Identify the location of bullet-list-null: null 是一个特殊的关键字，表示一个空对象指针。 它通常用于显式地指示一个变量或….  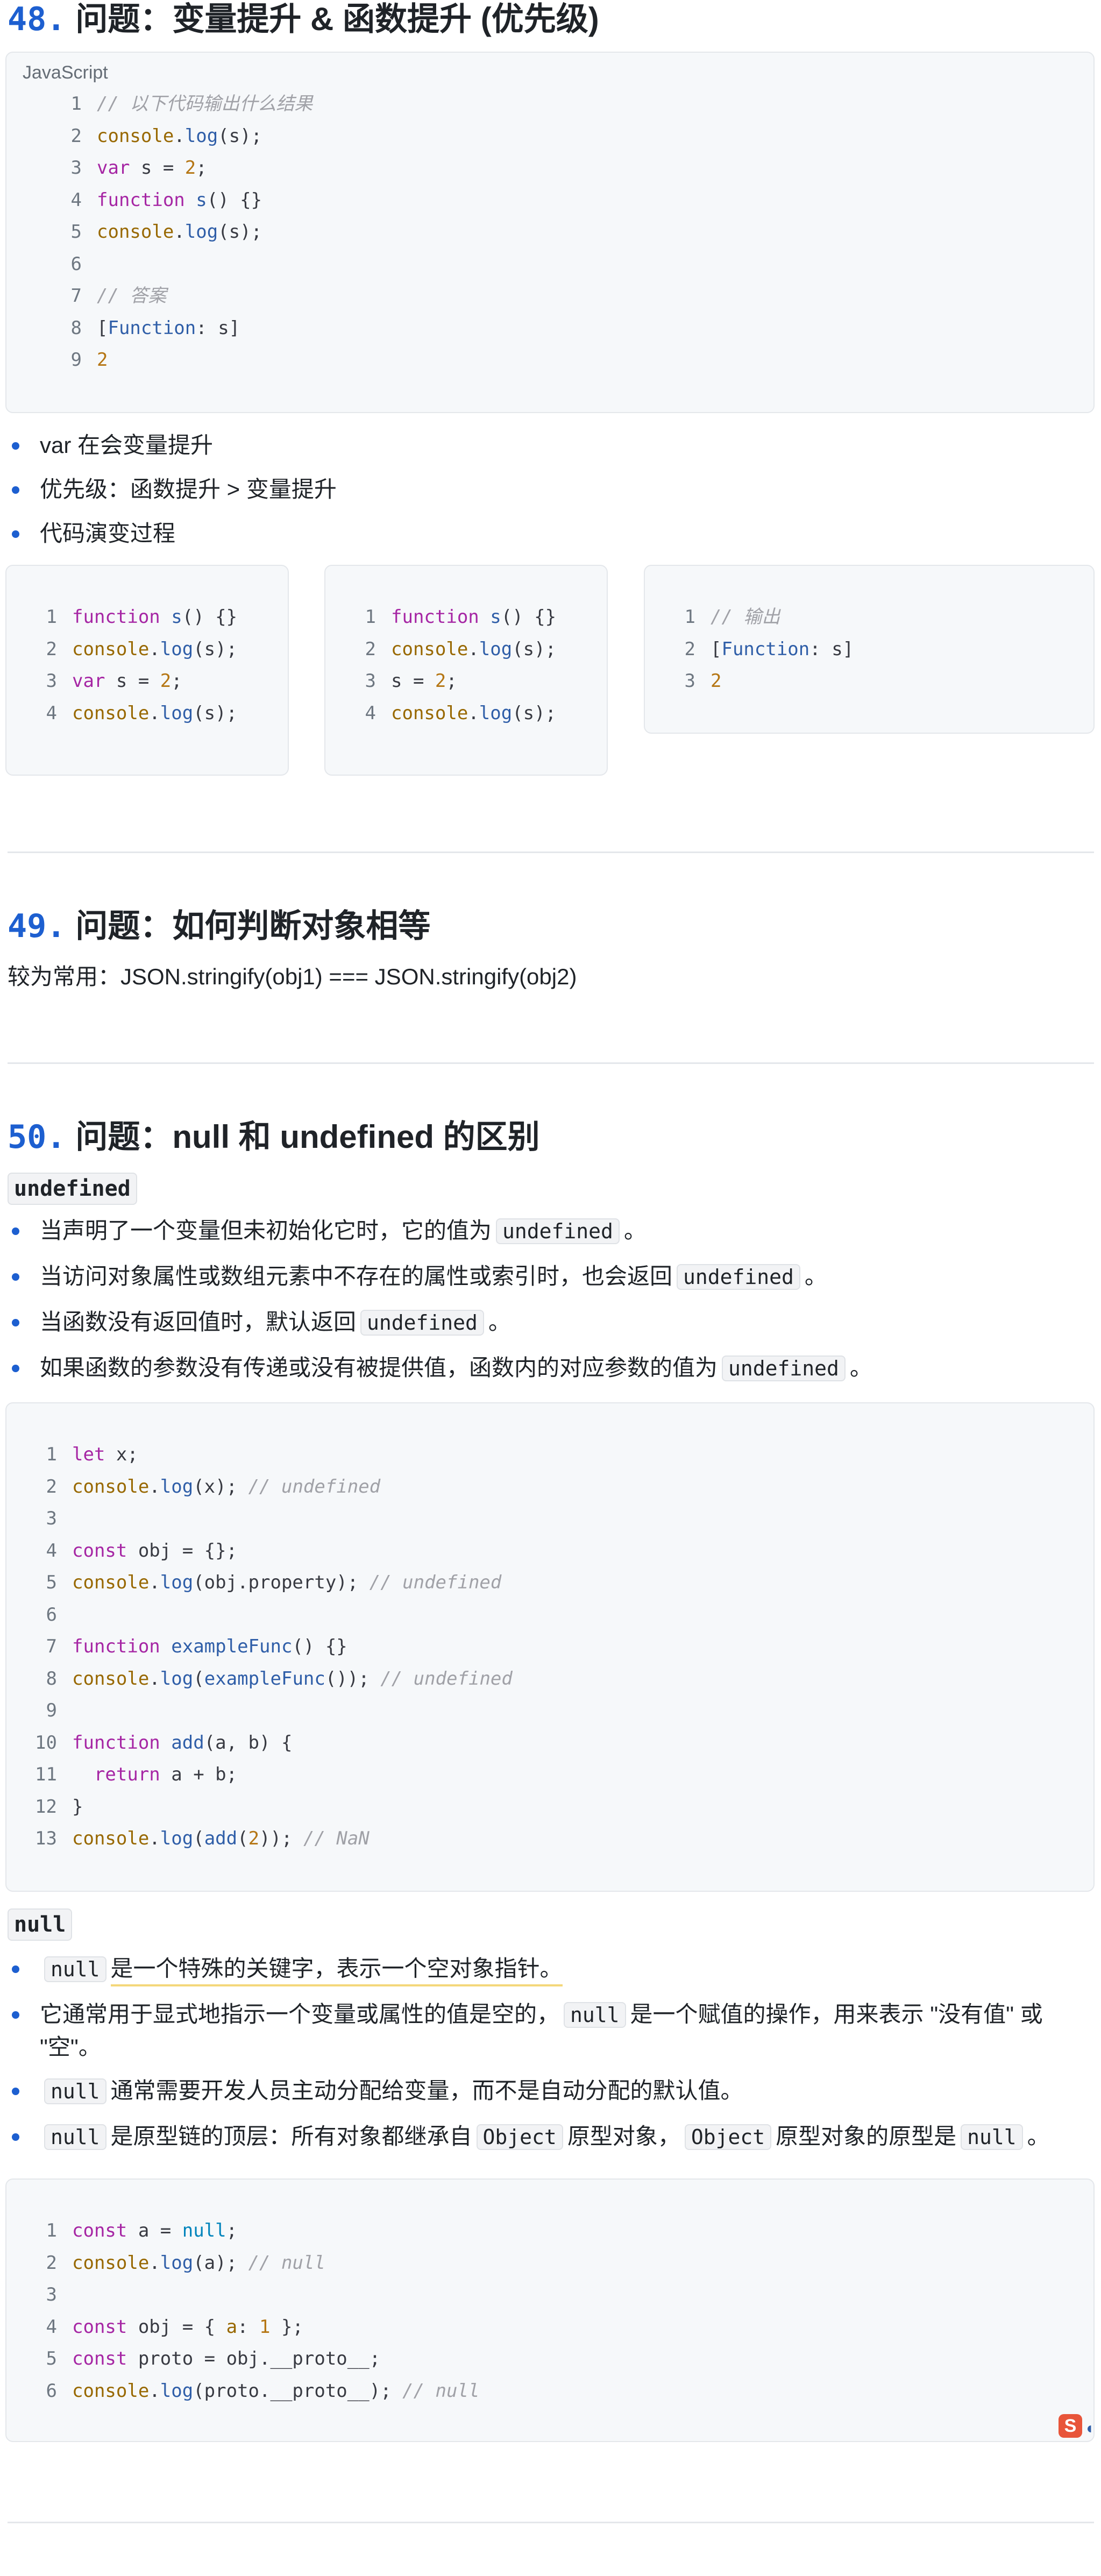
(529, 2059).